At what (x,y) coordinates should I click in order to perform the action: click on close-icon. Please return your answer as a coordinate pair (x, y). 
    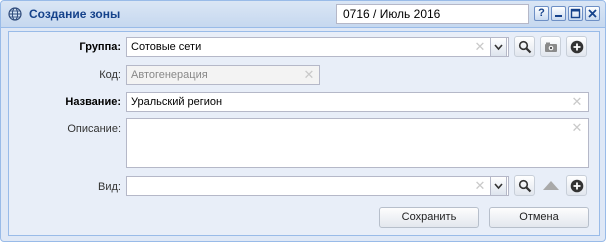
    Looking at the image, I should click on (592, 13).